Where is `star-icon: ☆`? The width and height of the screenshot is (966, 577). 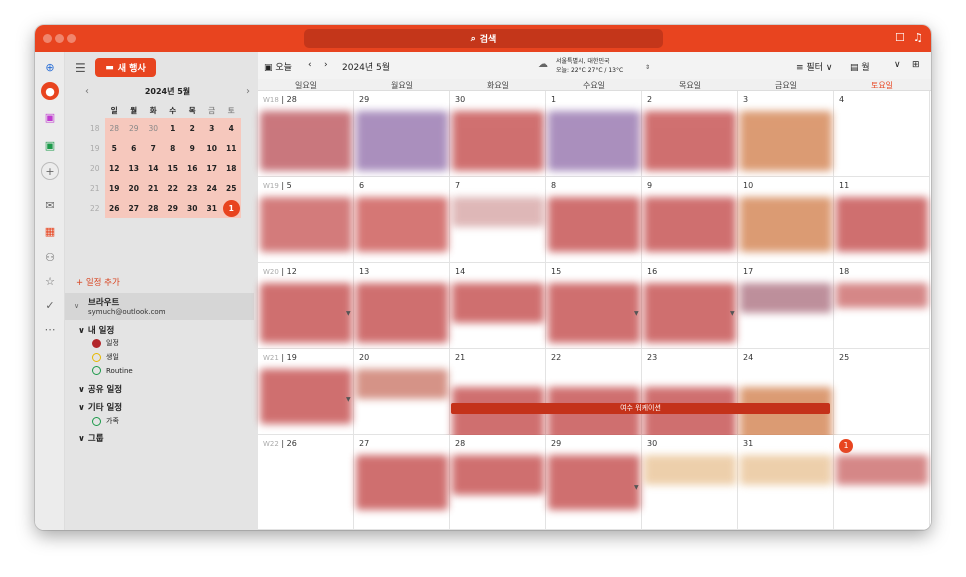
star-icon: ☆ is located at coordinates (50, 281).